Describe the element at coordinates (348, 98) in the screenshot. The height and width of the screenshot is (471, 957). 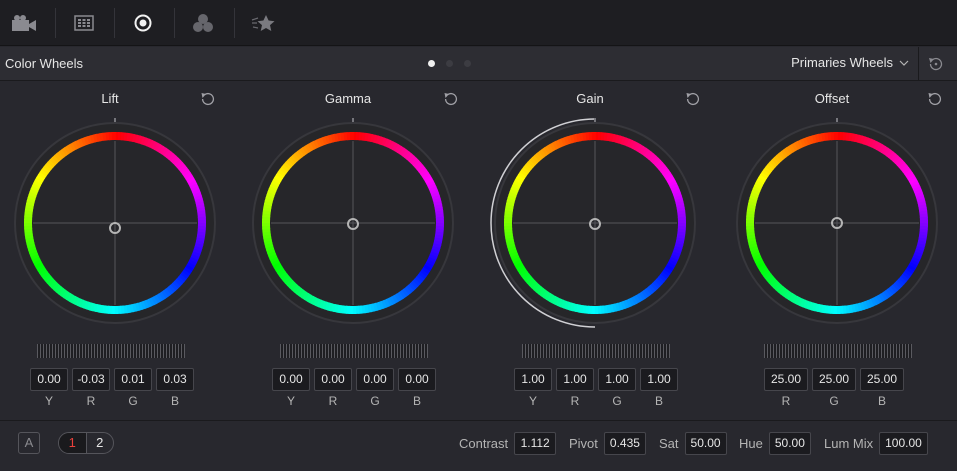
I see `wheel-title: Gamma` at that location.